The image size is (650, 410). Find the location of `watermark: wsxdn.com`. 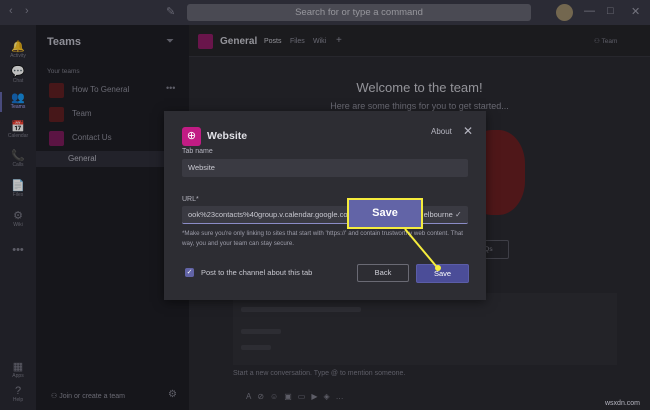

watermark: wsxdn.com is located at coordinates (623, 403).